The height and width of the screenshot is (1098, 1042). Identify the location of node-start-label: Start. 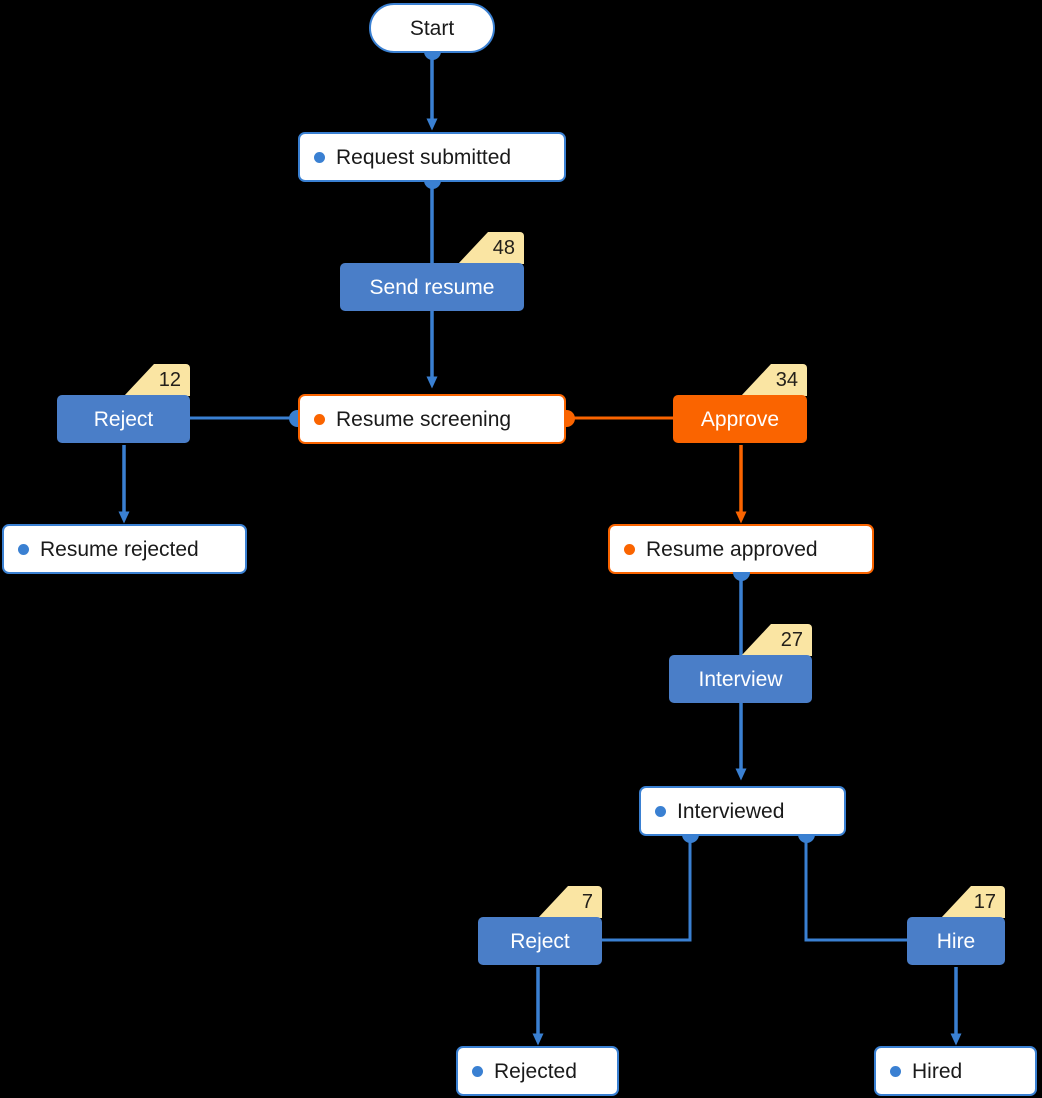
(432, 28).